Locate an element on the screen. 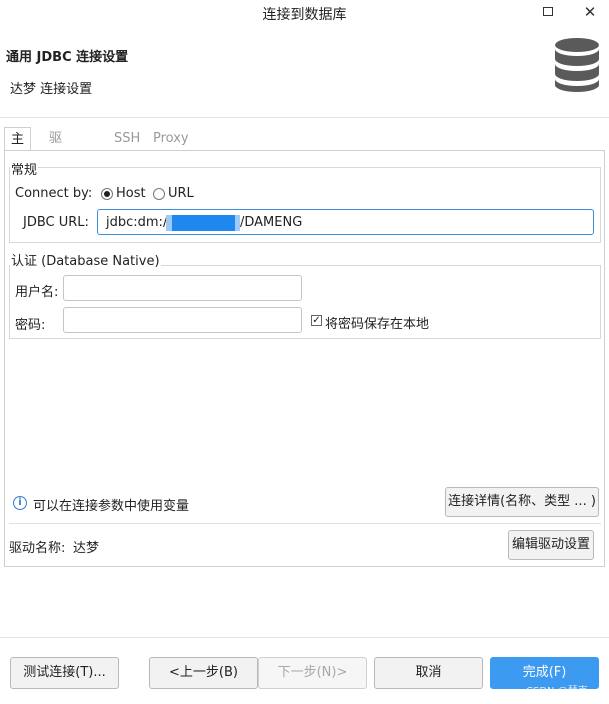 Image resolution: width=609 pixels, height=704 pixels. password-input is located at coordinates (182, 320).